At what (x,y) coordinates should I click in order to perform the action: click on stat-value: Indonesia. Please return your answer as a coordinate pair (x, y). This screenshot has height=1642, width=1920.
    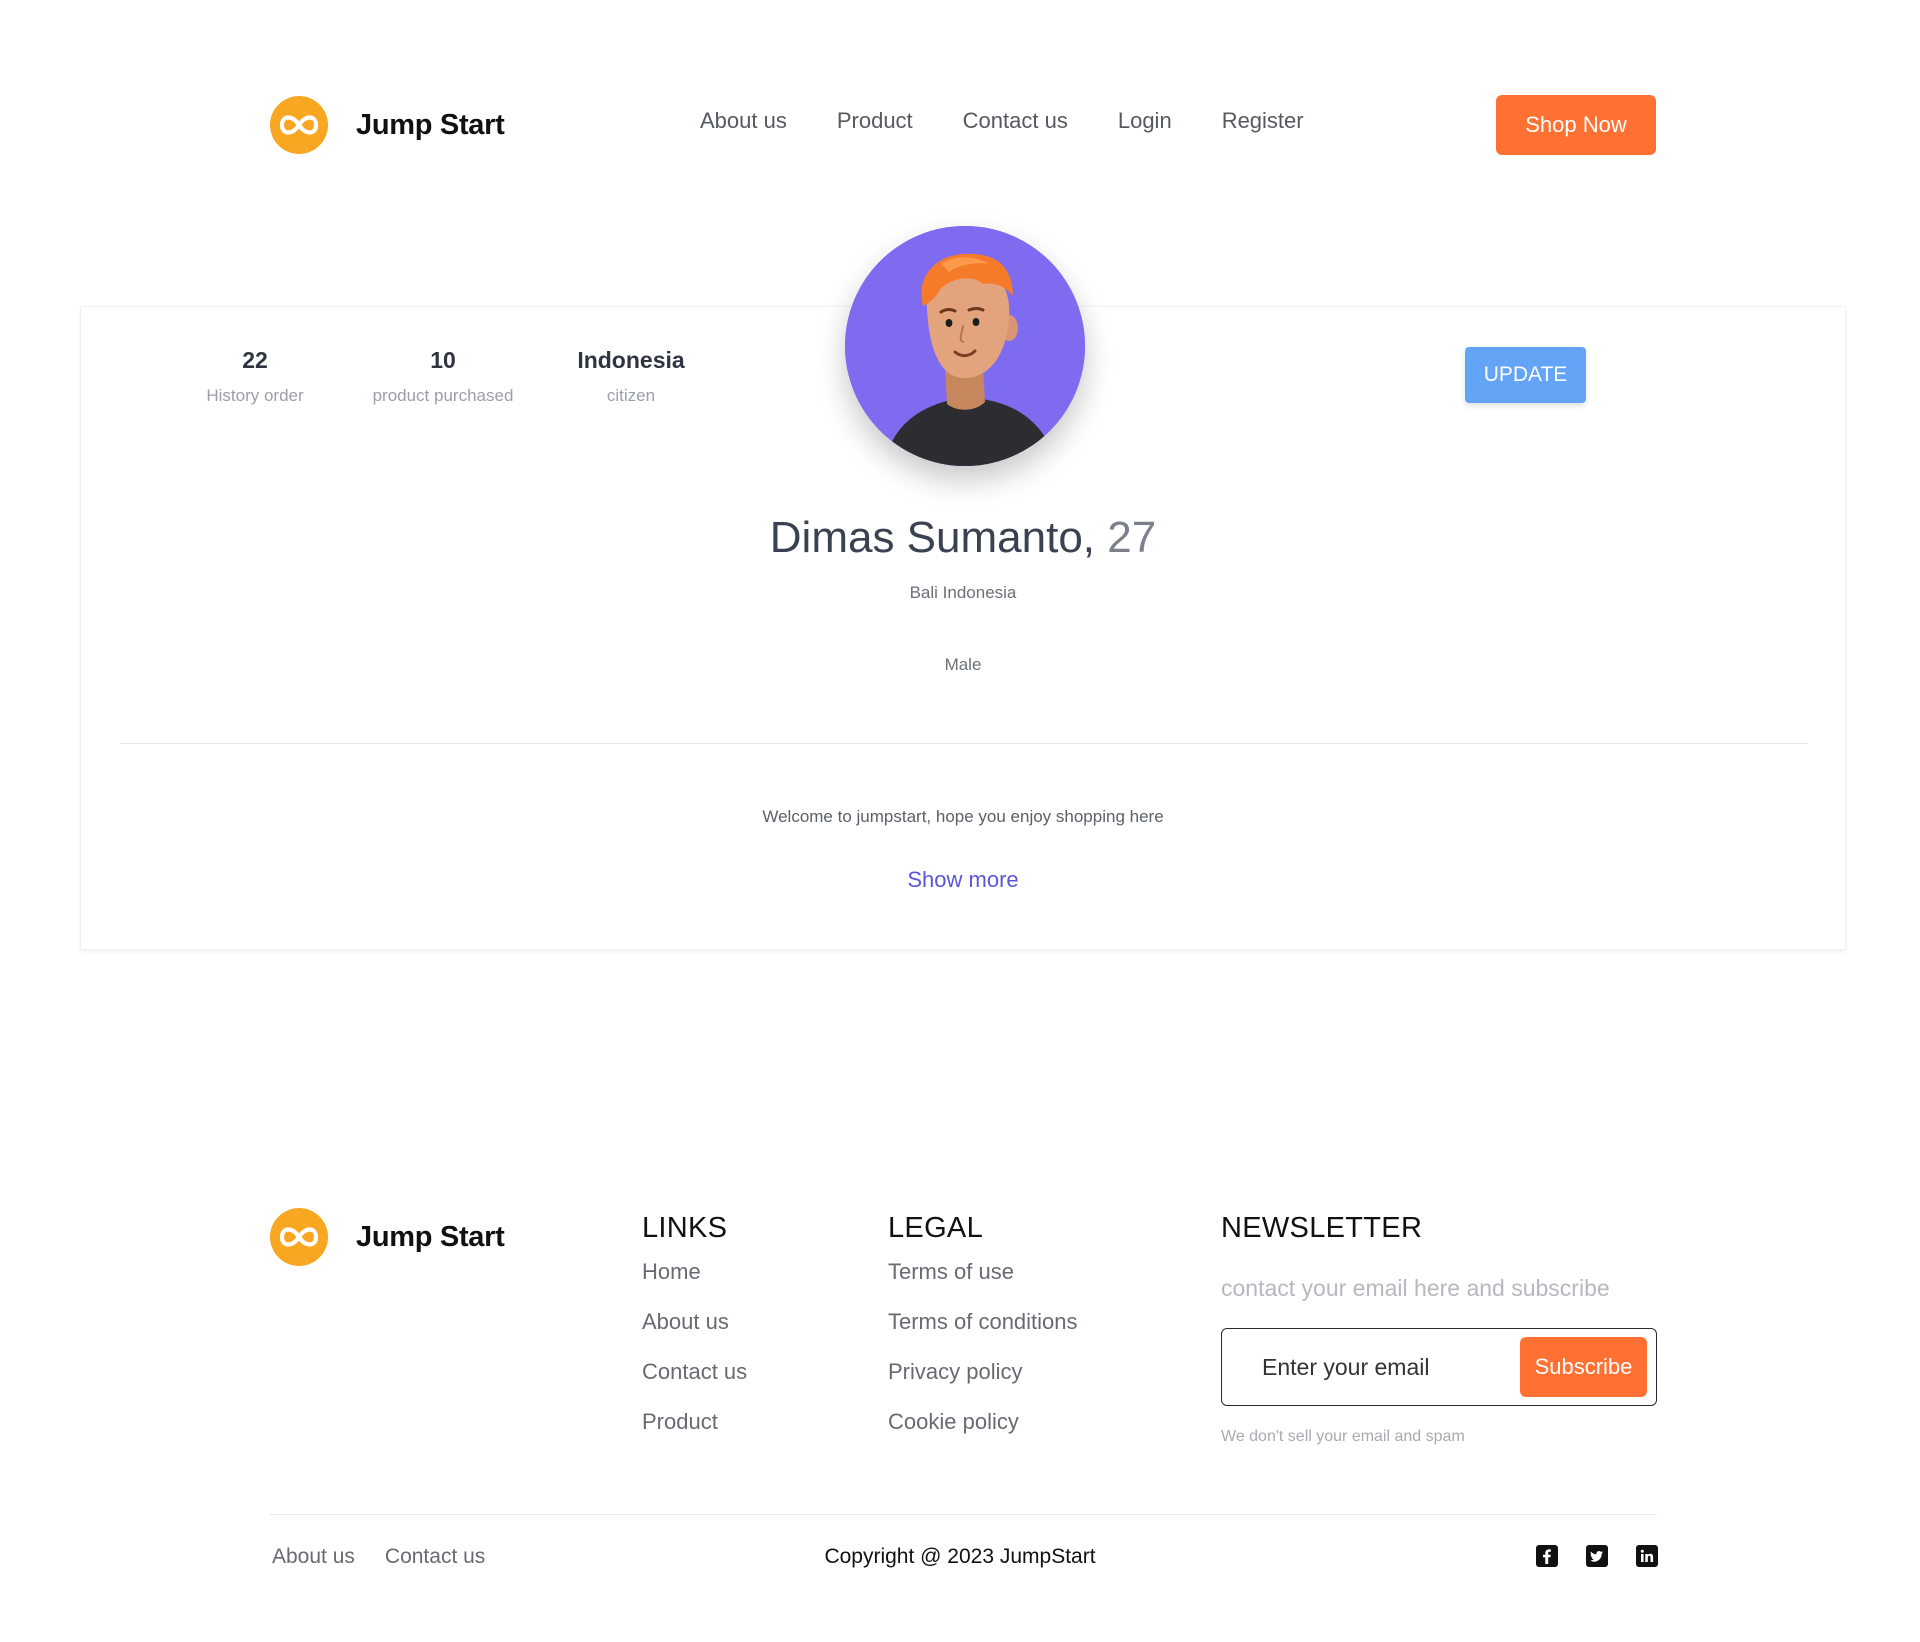
    Looking at the image, I should click on (631, 360).